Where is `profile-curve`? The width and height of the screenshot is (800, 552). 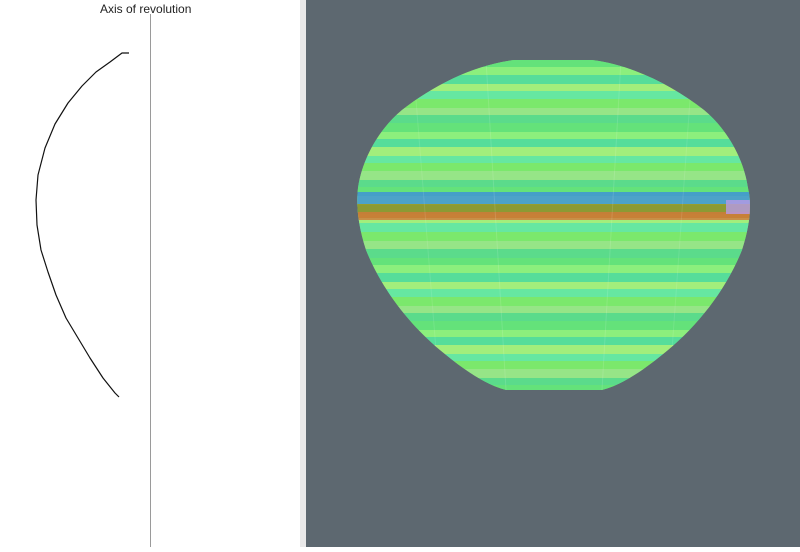 profile-curve is located at coordinates (82, 225).